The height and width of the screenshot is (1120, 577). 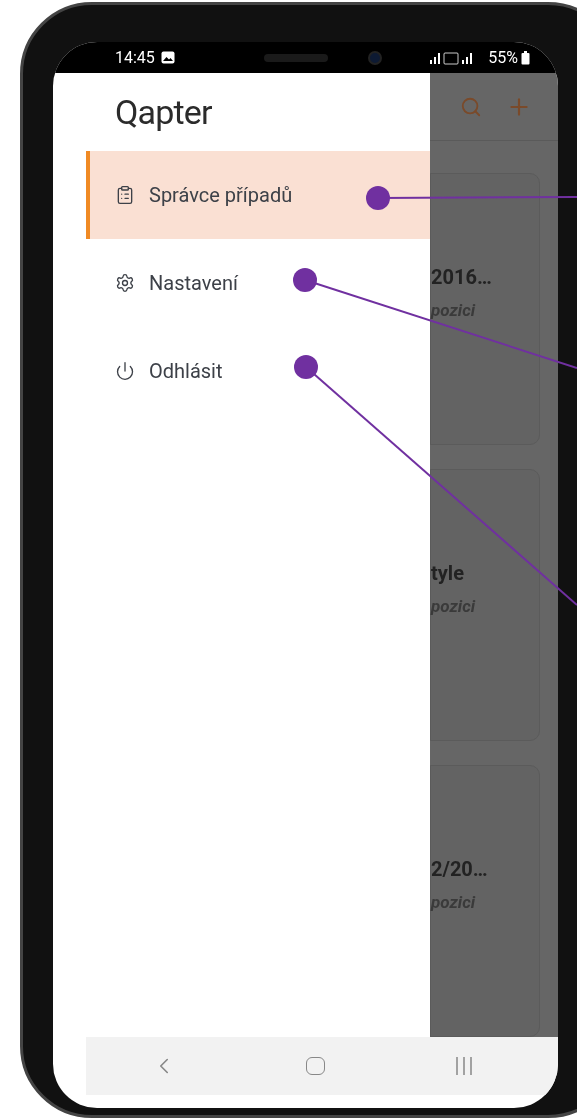 What do you see at coordinates (125, 195) in the screenshot?
I see `clipboard-icon` at bounding box center [125, 195].